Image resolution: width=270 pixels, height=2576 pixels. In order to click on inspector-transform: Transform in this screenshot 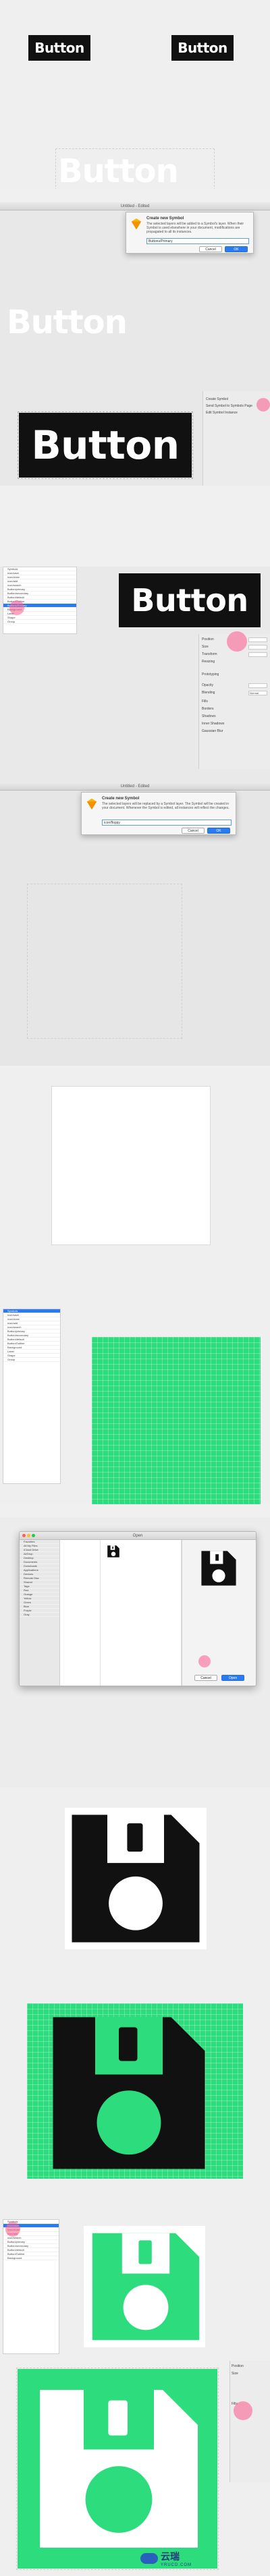, I will do `click(234, 655)`.